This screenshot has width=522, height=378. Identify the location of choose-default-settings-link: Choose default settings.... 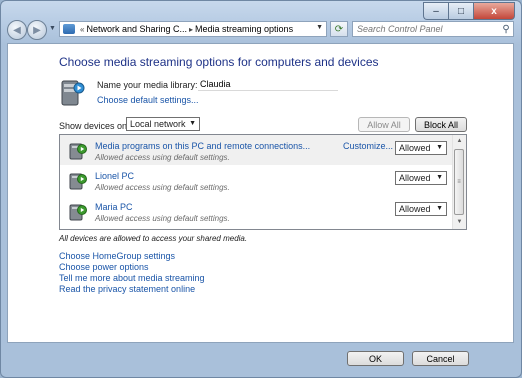
(148, 100).